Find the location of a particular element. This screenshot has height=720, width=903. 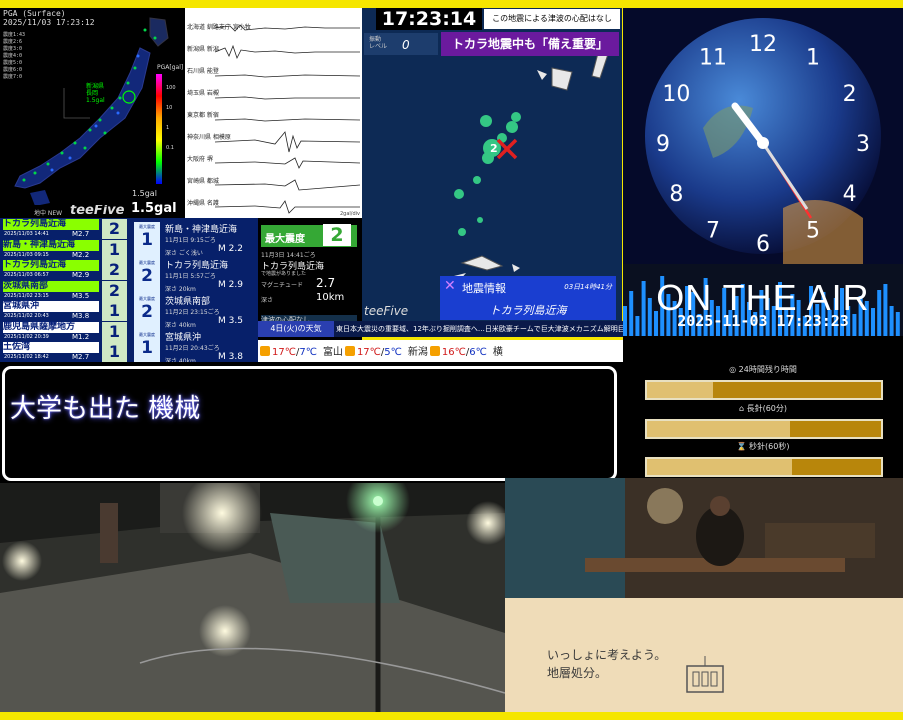

scale-tick: 1 is located at coordinates (168, 128).